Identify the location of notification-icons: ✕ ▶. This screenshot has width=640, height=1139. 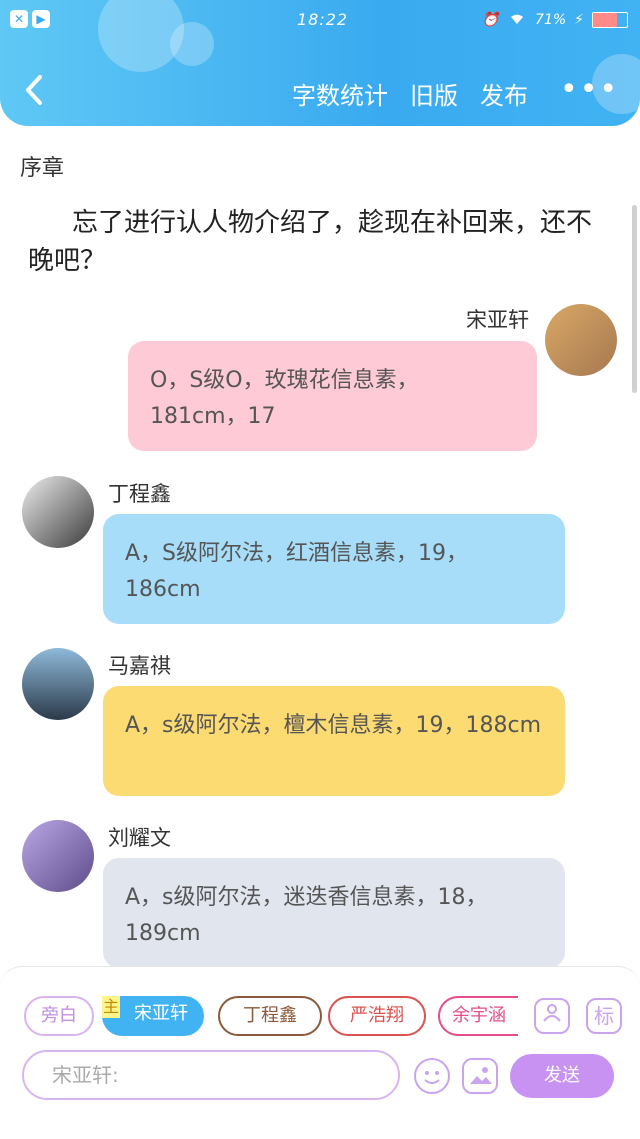
(30, 19).